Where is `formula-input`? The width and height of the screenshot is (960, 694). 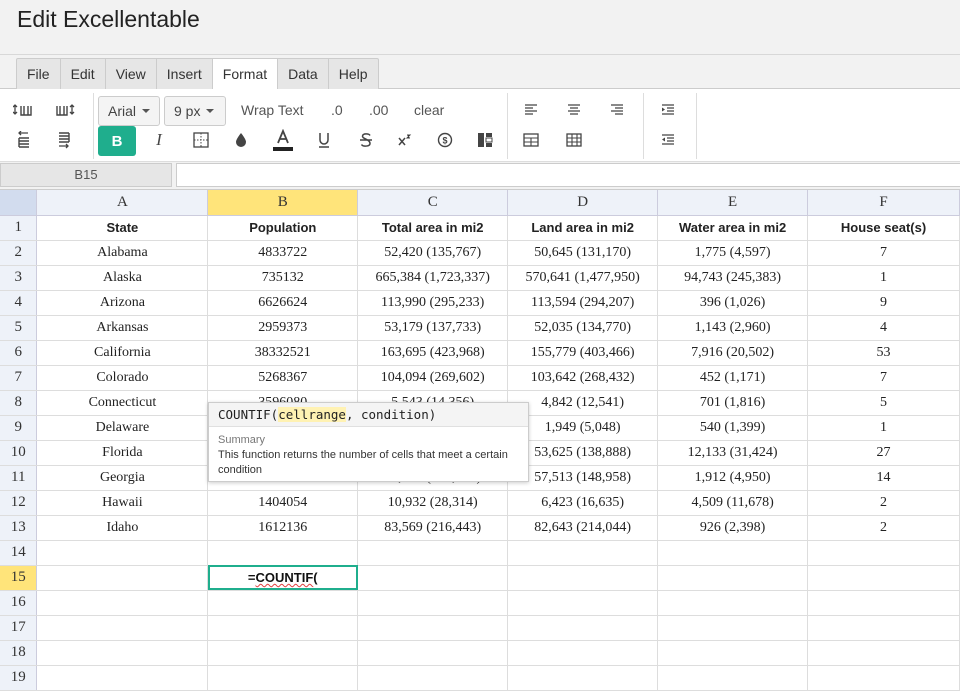 formula-input is located at coordinates (568, 175).